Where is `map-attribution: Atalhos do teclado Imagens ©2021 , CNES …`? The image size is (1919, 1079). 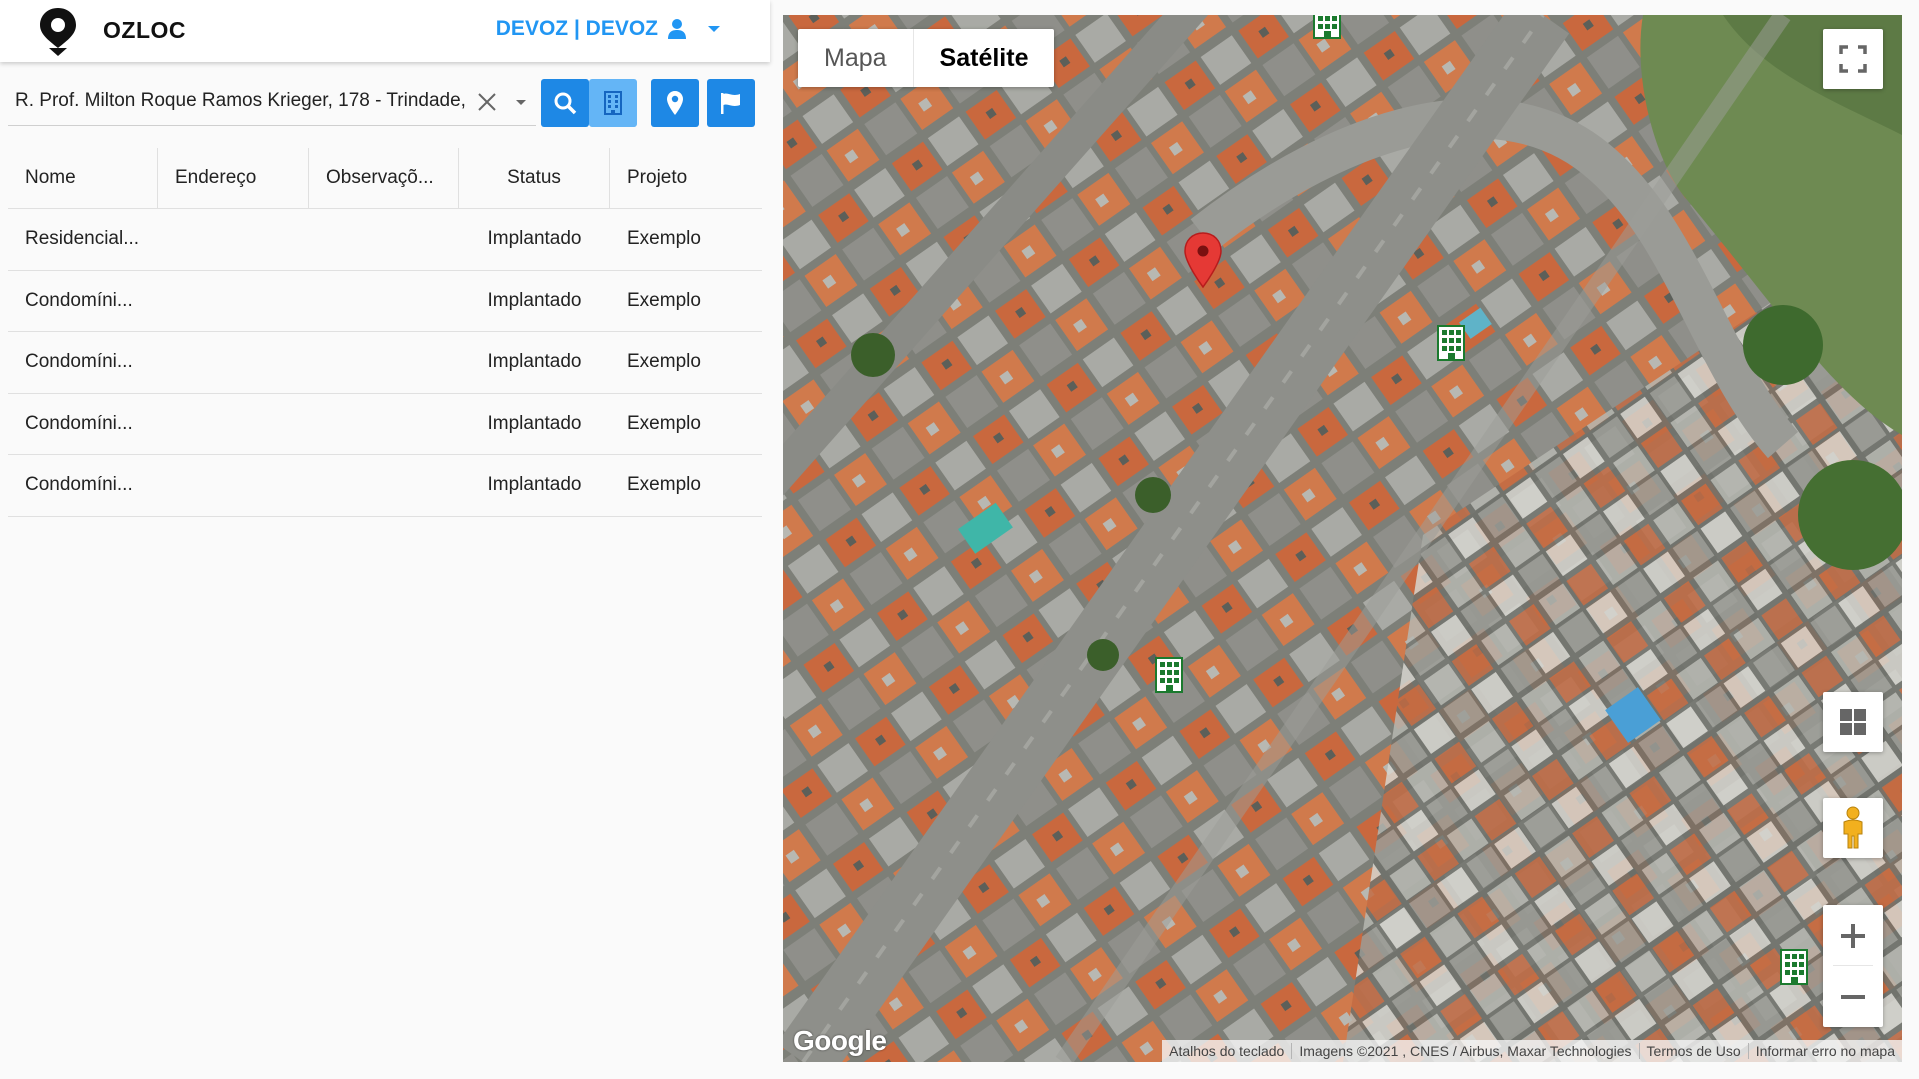 map-attribution: Atalhos do teclado Imagens ©2021 , CNES … is located at coordinates (1532, 1051).